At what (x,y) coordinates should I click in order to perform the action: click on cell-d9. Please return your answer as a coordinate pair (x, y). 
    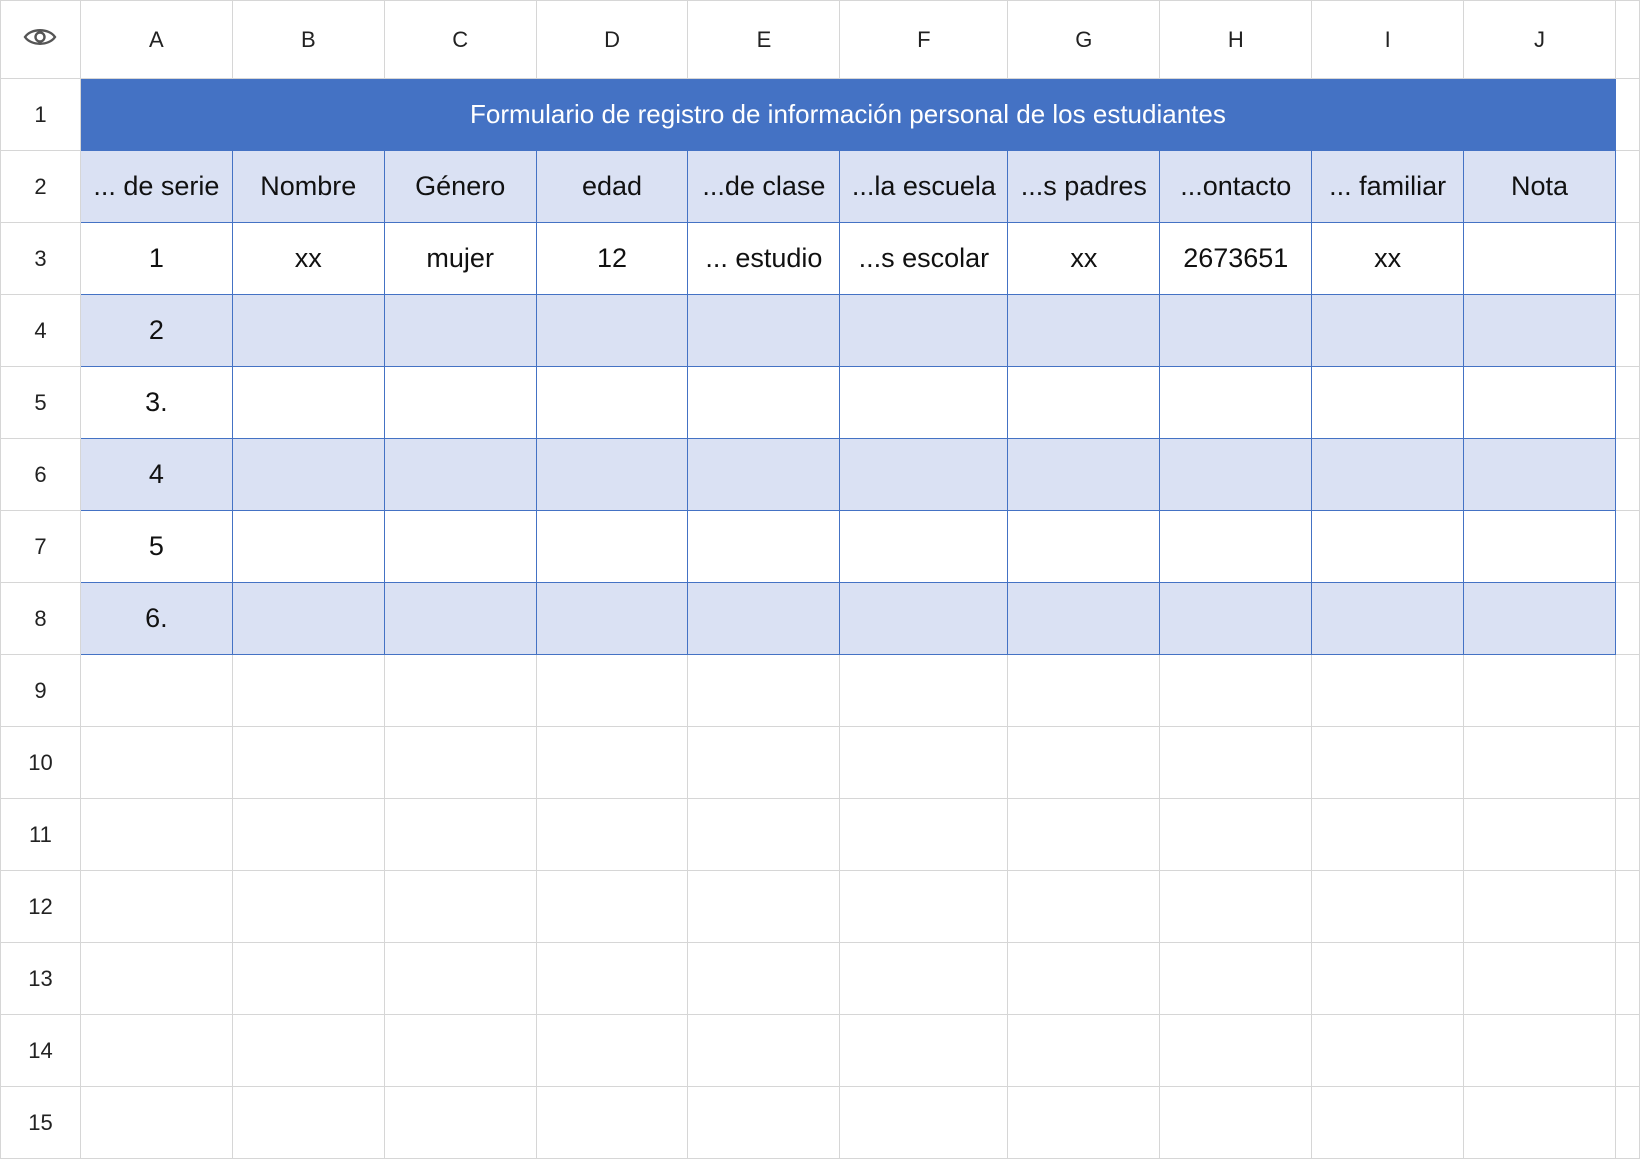
    Looking at the image, I should click on (612, 690).